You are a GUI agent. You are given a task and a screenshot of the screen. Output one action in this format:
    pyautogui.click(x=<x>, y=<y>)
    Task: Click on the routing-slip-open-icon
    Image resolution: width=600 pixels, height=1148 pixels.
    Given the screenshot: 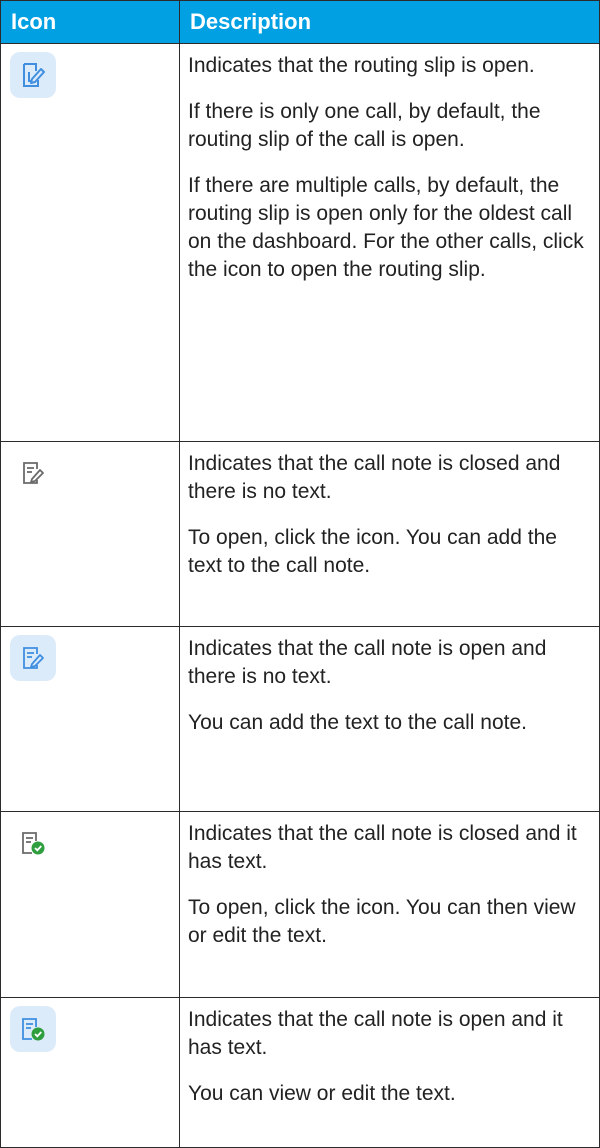 What is the action you would take?
    pyautogui.click(x=33, y=75)
    